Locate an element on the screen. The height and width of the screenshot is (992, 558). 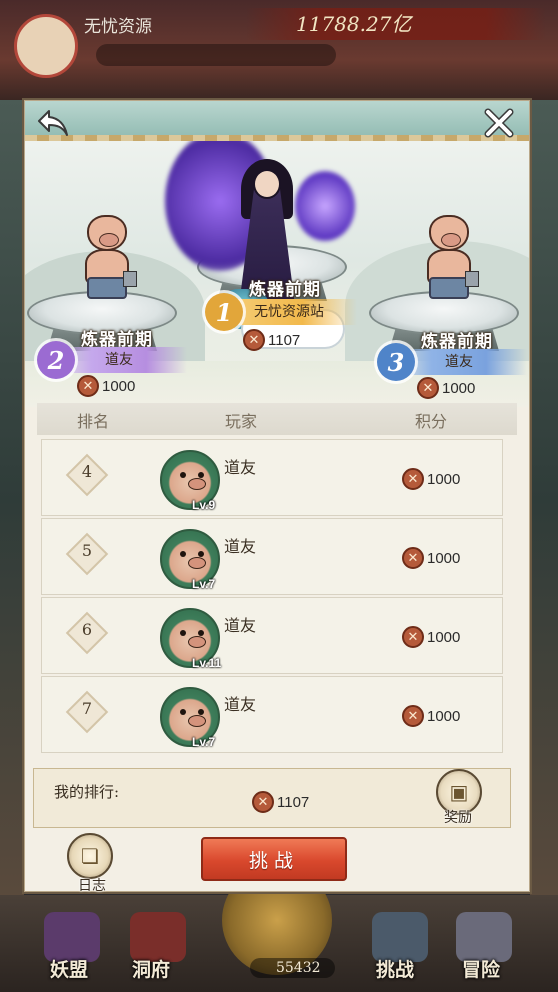
table-row: 4 Lv.9 道友 ✕ 1000 is located at coordinates (272, 477).